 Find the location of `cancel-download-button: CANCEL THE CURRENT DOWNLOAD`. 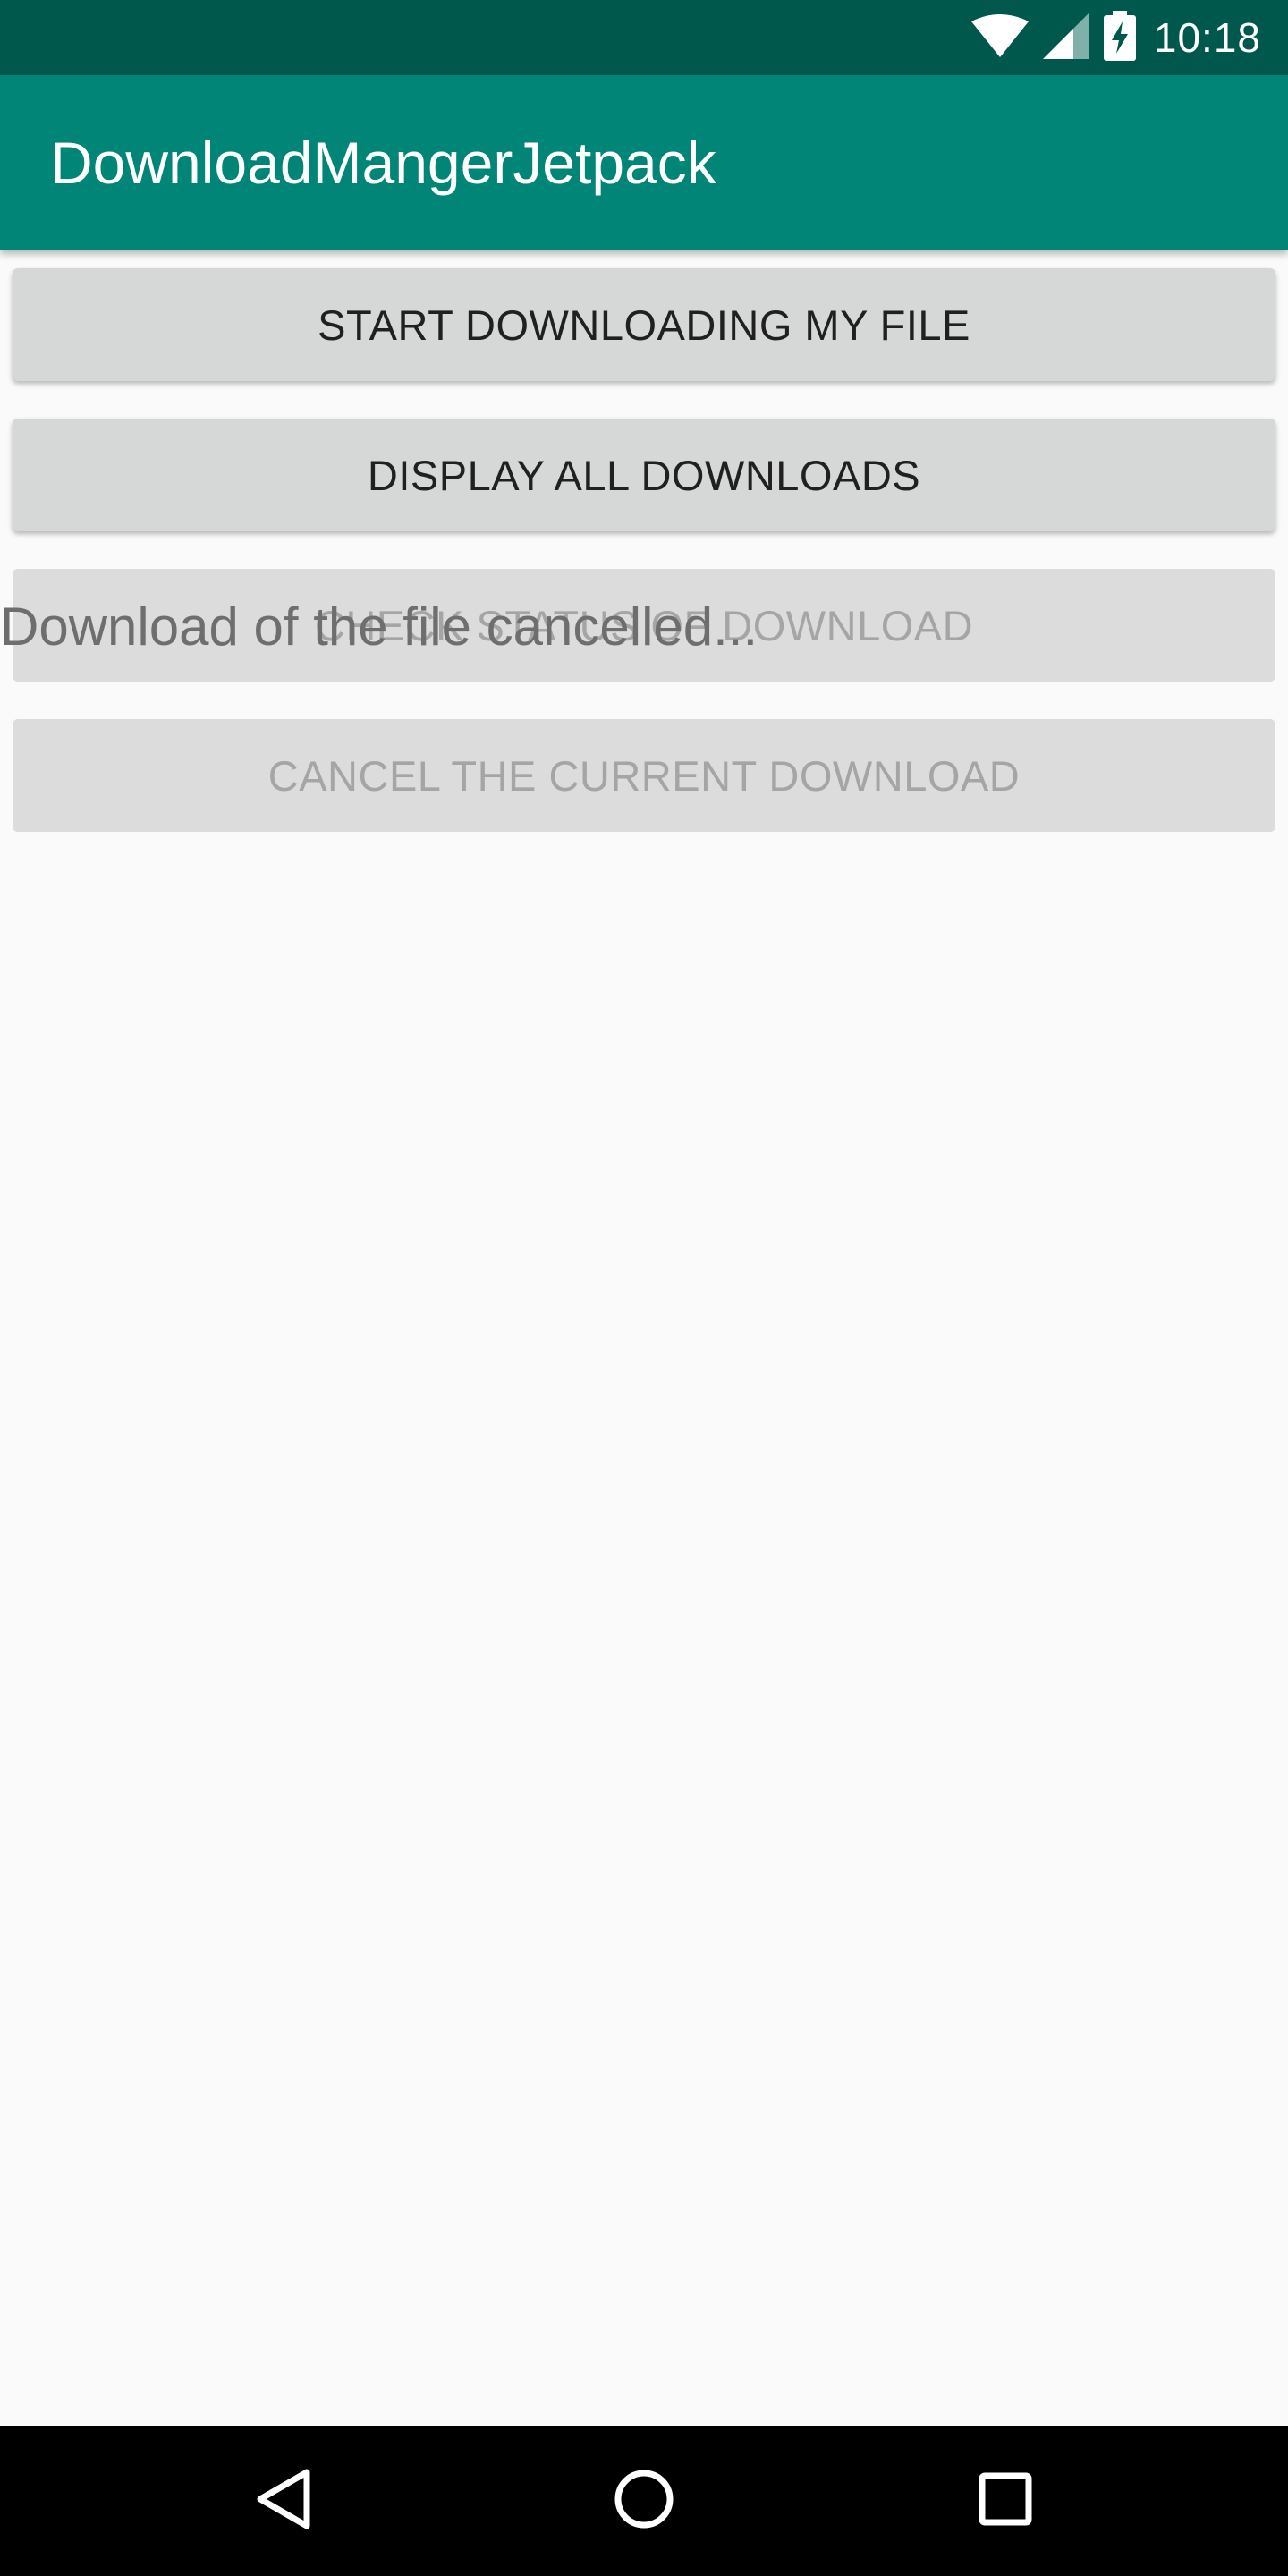

cancel-download-button: CANCEL THE CURRENT DOWNLOAD is located at coordinates (644, 775).